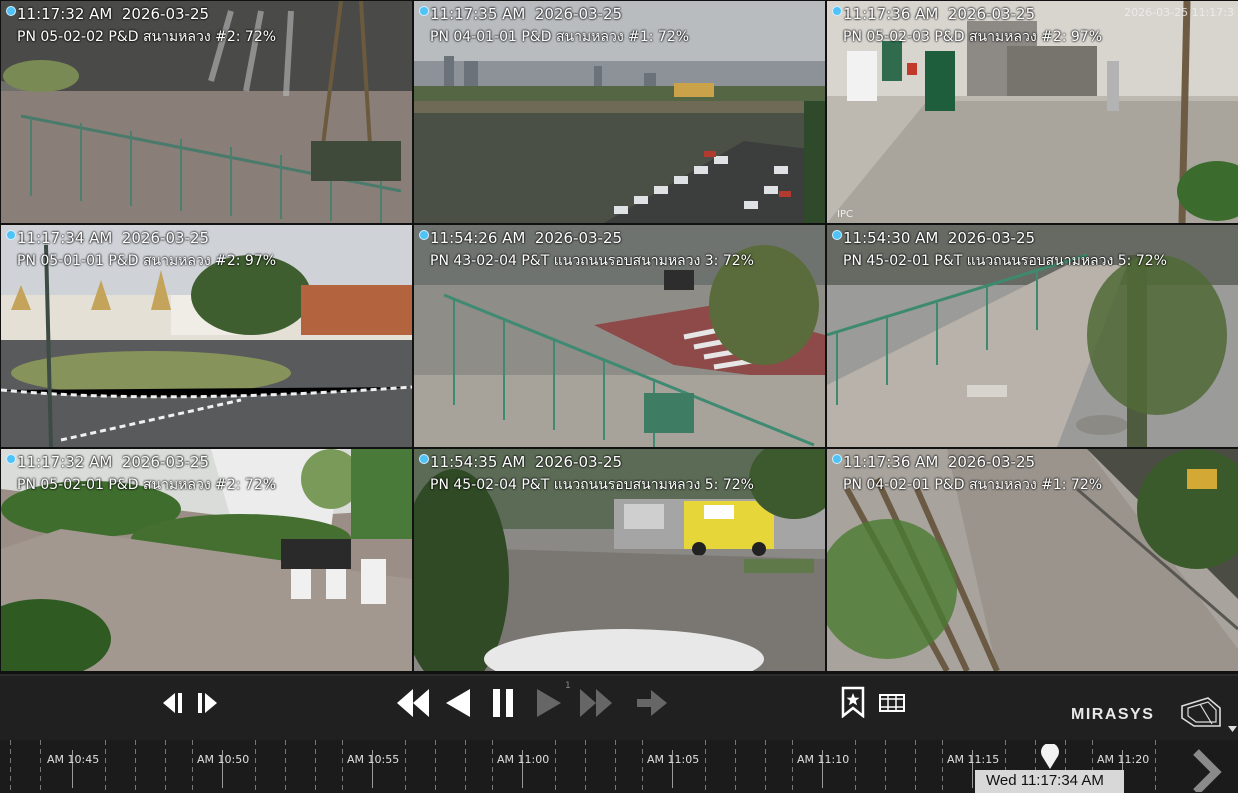 This screenshot has height=793, width=1238. Describe the element at coordinates (823, 759) in the screenshot. I see `timeline-label: AM 11:10` at that location.